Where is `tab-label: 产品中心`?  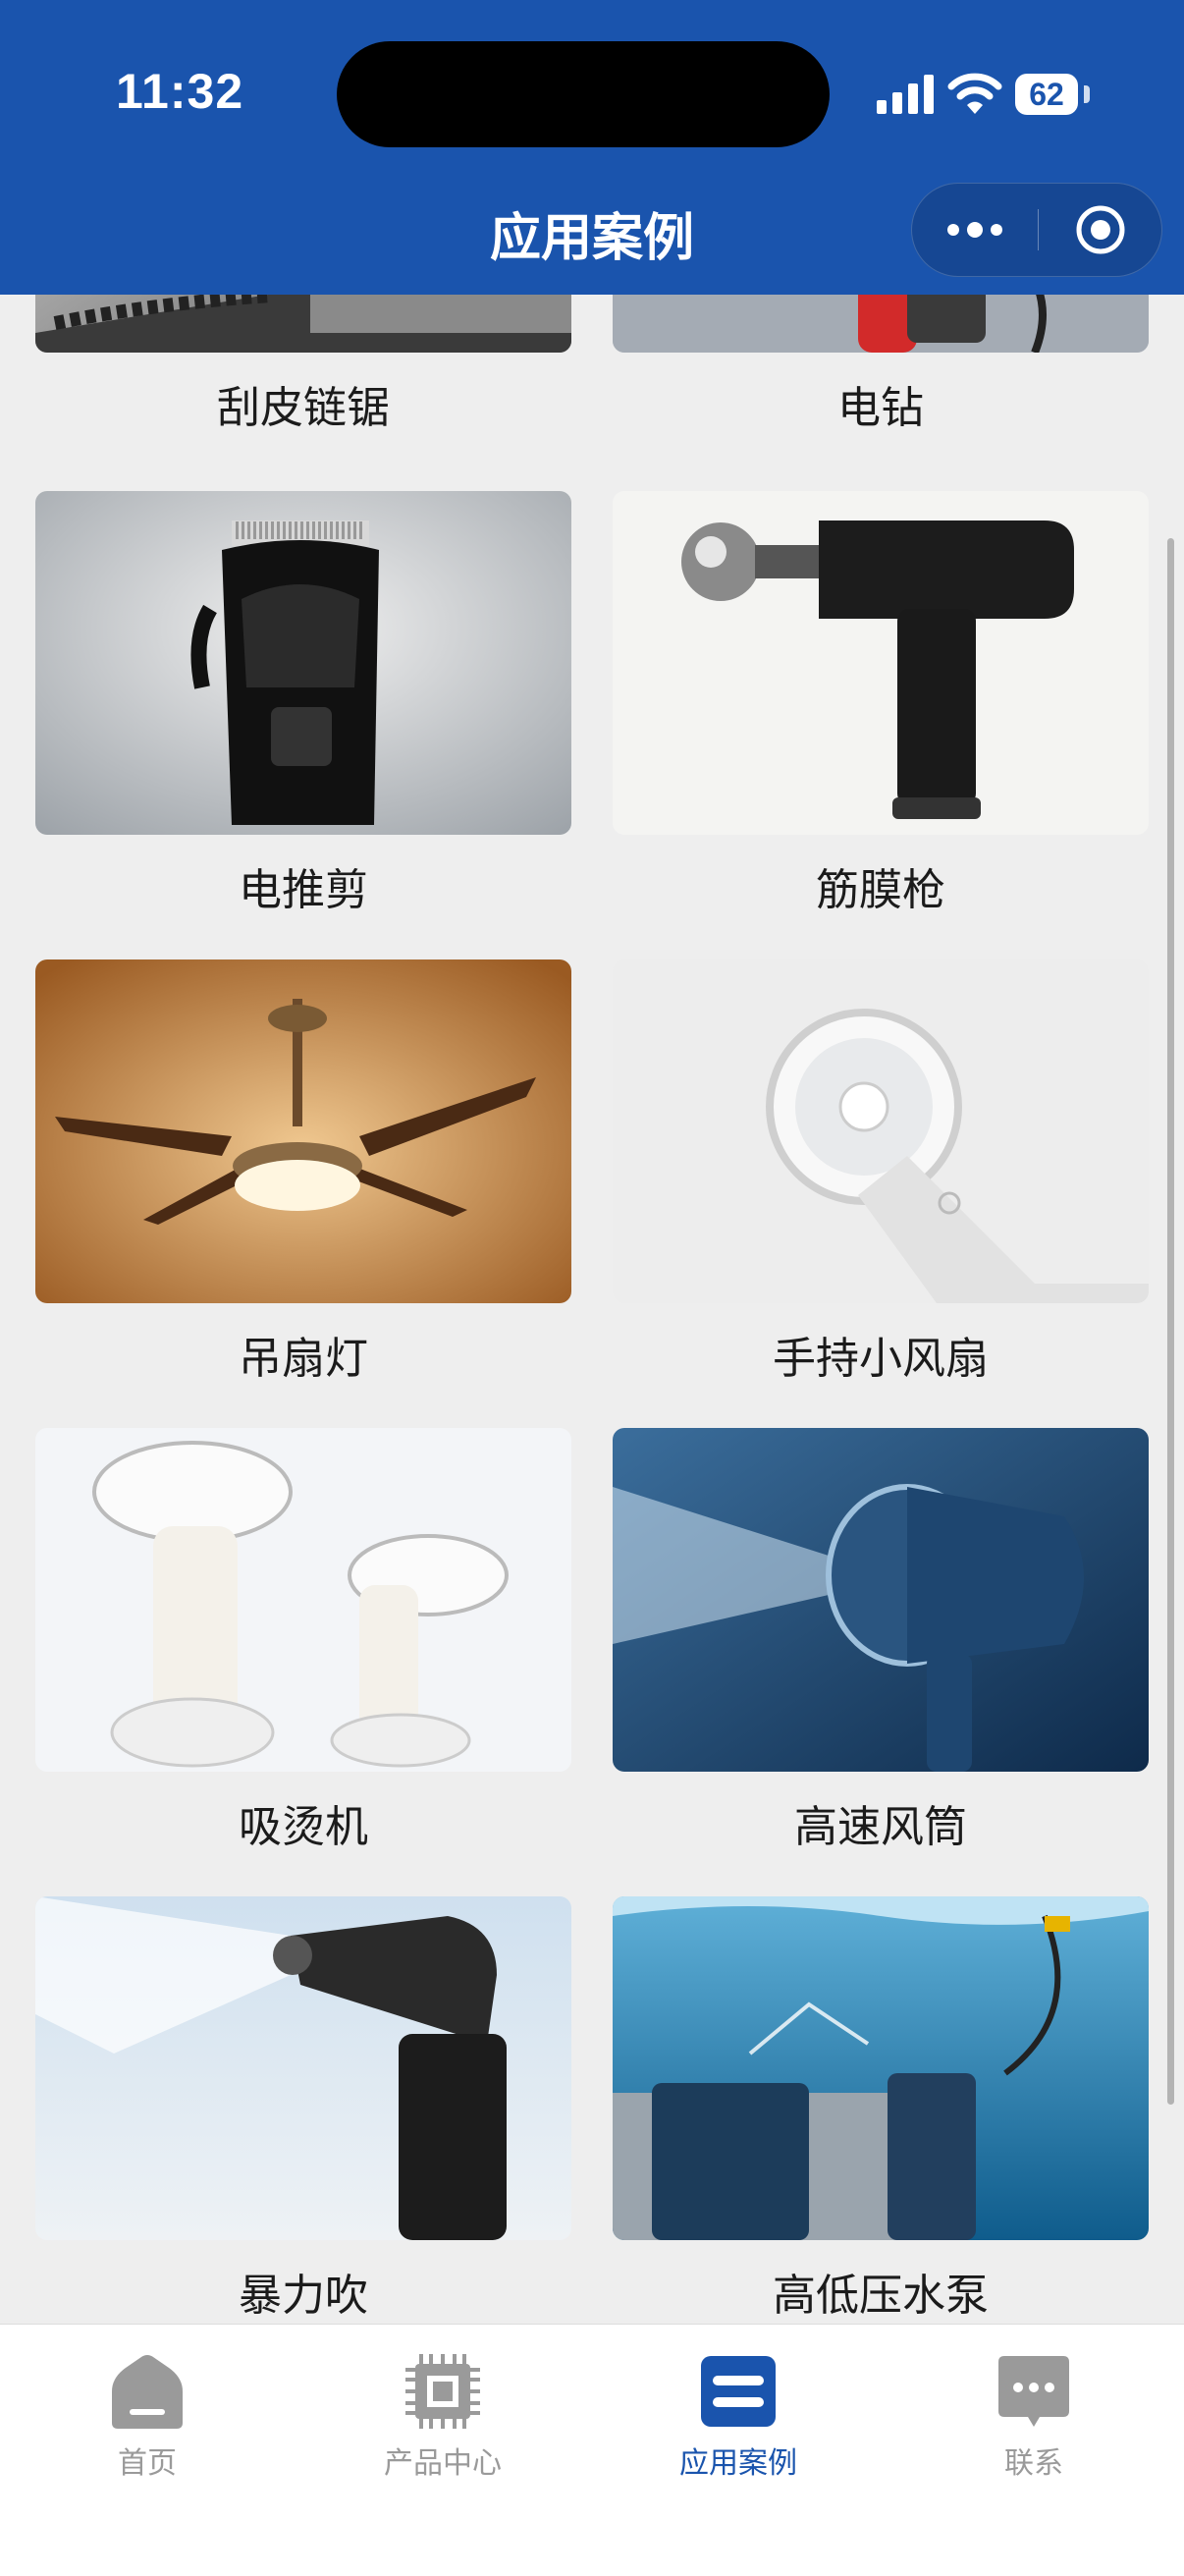
tab-label: 产品中心 is located at coordinates (443, 2464).